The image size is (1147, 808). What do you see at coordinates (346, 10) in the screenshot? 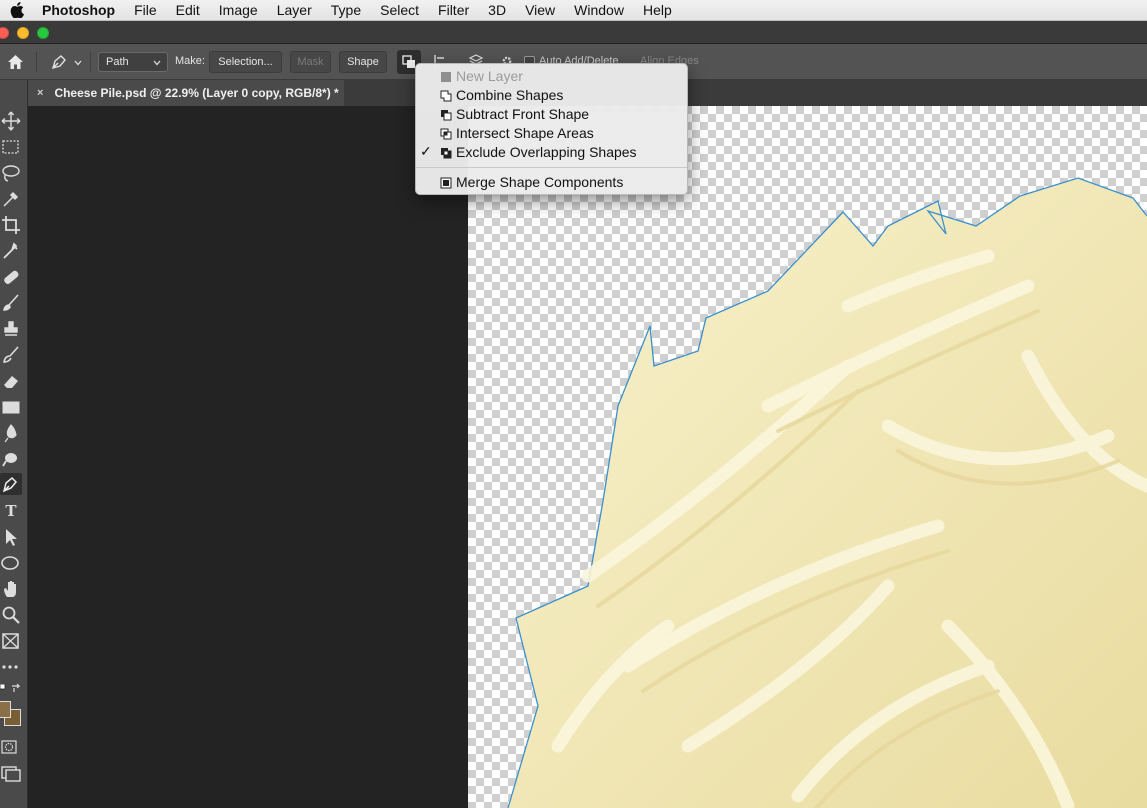
I see `menu-type: Type` at bounding box center [346, 10].